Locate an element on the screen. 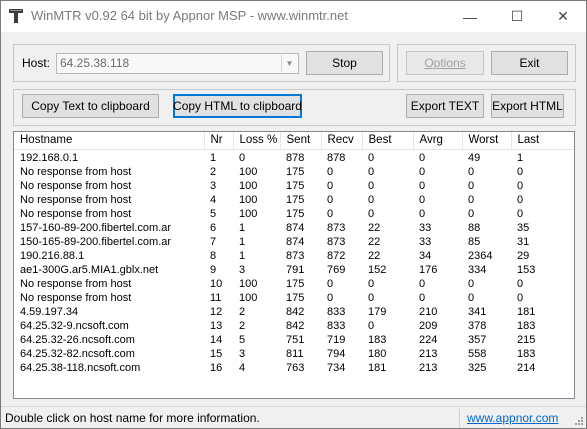 The image size is (587, 429). table-cell: 842 is located at coordinates (295, 325).